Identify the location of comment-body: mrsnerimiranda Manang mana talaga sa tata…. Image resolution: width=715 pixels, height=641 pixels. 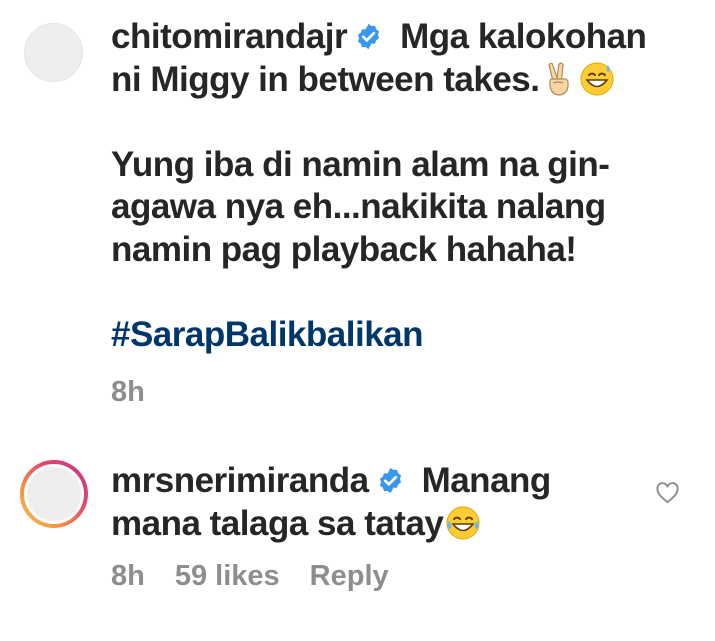
(341, 502).